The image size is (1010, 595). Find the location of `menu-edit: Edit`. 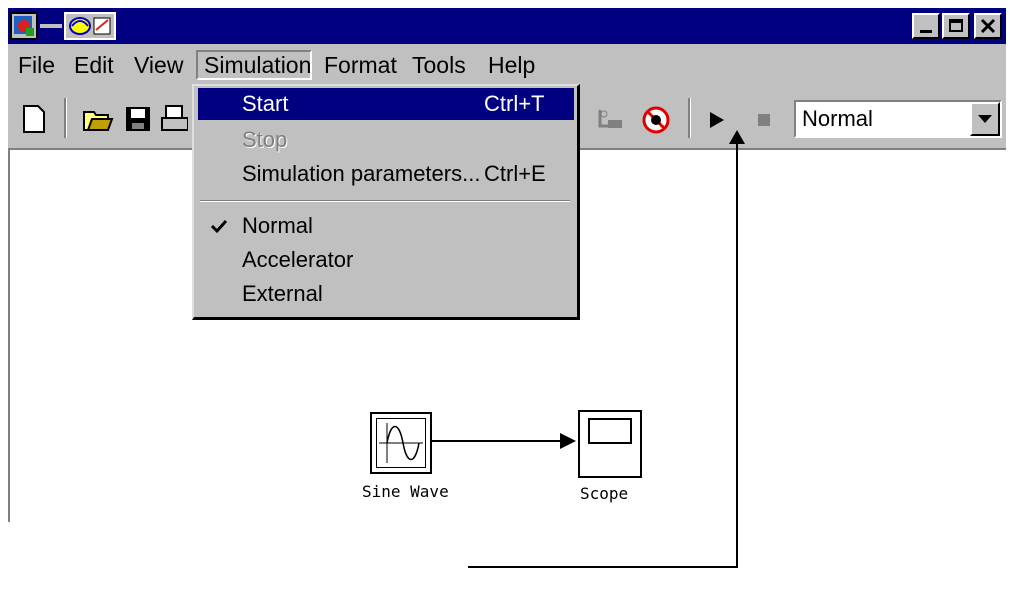

menu-edit: Edit is located at coordinates (94, 65).